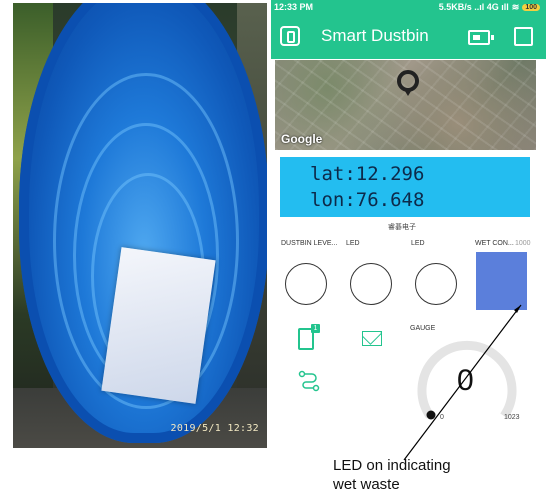 The width and height of the screenshot is (546, 501). Describe the element at coordinates (418, 243) in the screenshot. I see `led2-label: LED` at that location.